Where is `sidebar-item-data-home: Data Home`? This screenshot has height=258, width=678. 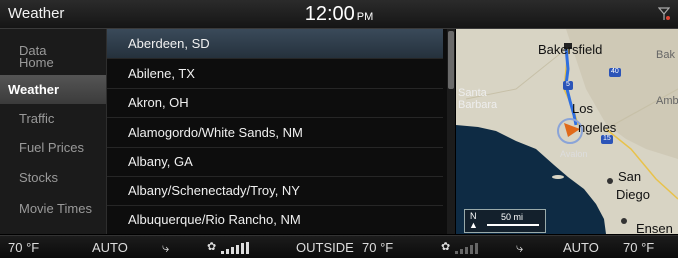
sidebar-item-data-home: Data Home is located at coordinates (53, 58).